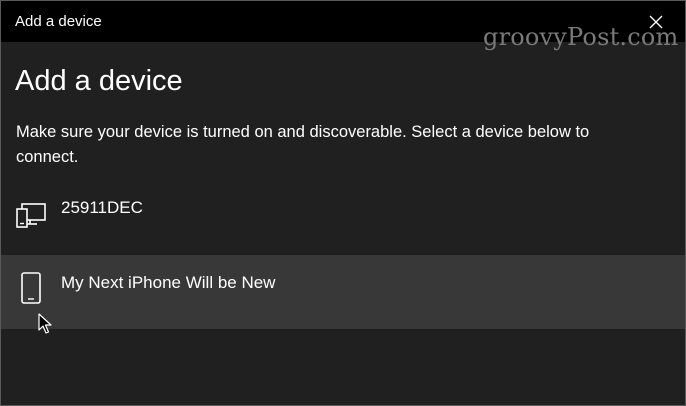 This screenshot has height=406, width=686. What do you see at coordinates (58, 21) in the screenshot?
I see `window-title: Add a device` at bounding box center [58, 21].